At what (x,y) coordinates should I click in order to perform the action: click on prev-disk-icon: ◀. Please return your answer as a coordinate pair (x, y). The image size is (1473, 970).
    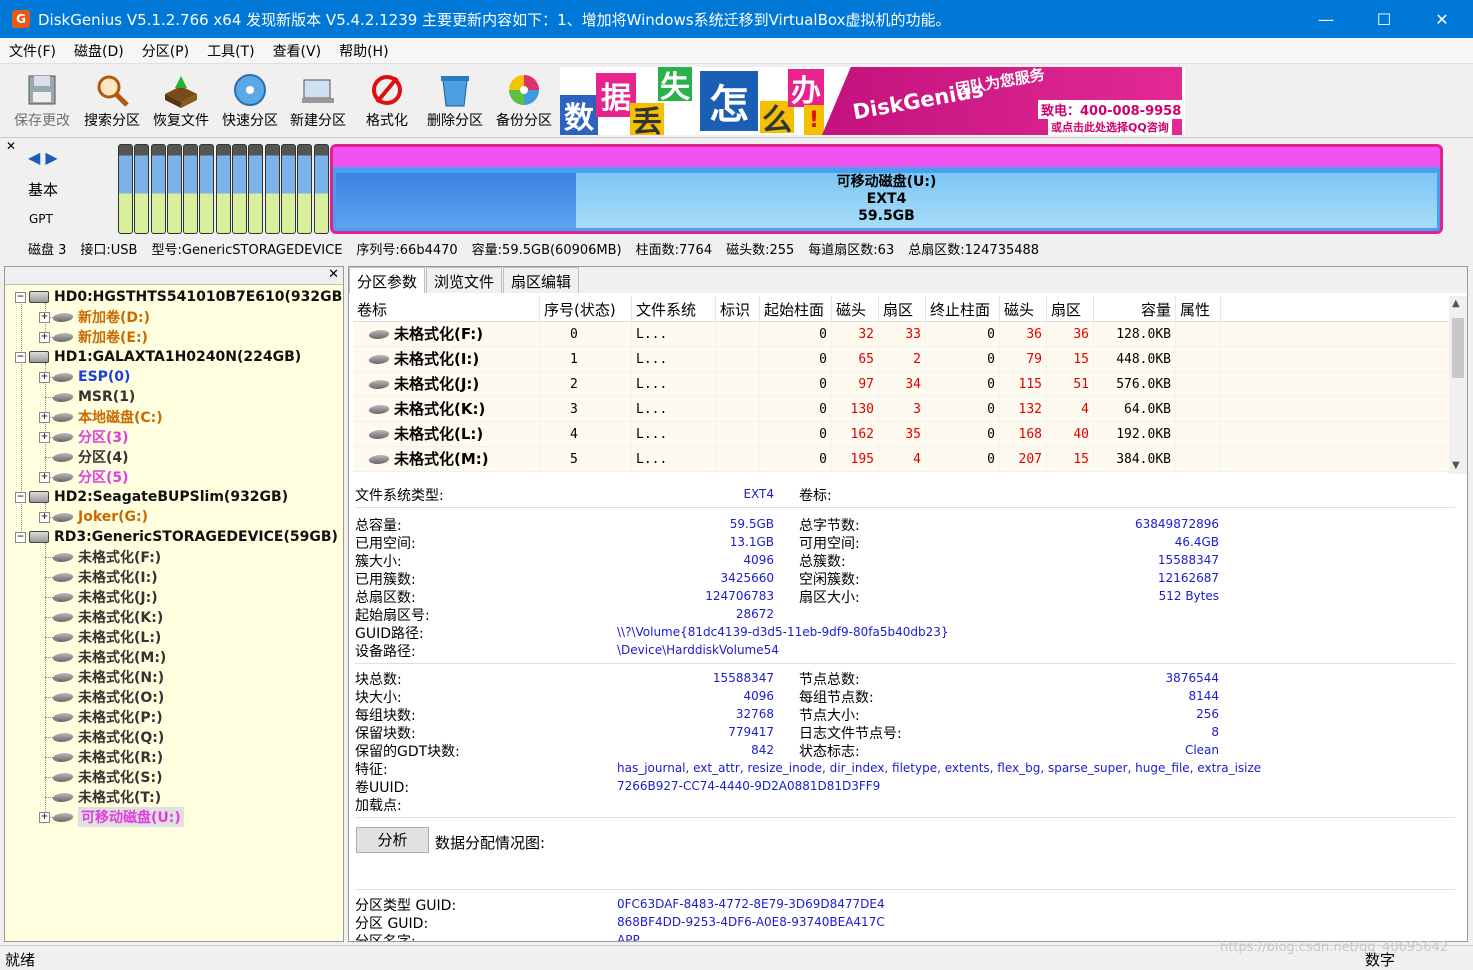
    Looking at the image, I should click on (34, 157).